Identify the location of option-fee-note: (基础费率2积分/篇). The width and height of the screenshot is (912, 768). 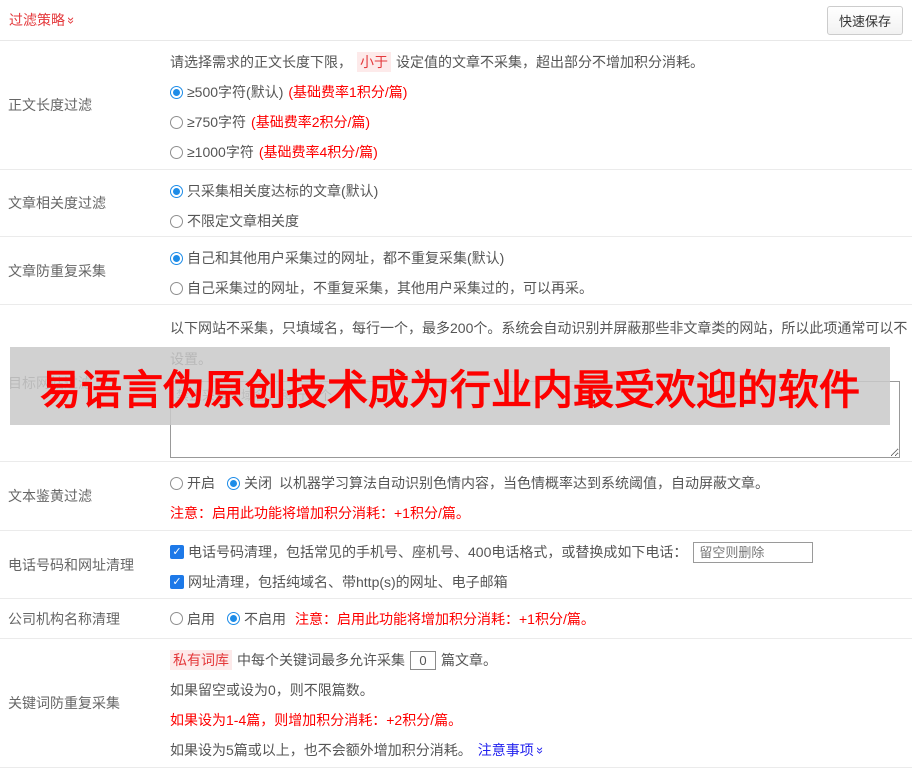
(311, 122).